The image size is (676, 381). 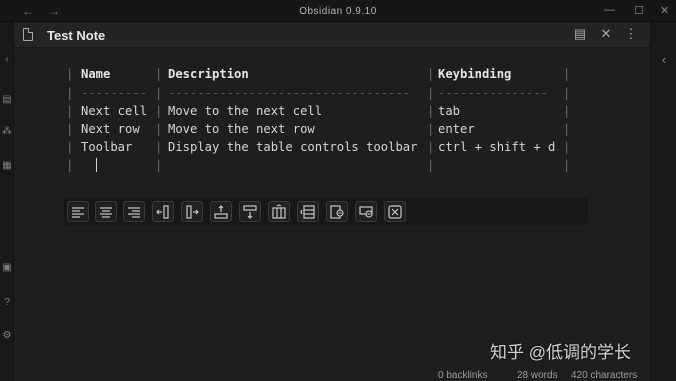 I want to click on table-cell: ctrl + shift + d, so click(x=496, y=147).